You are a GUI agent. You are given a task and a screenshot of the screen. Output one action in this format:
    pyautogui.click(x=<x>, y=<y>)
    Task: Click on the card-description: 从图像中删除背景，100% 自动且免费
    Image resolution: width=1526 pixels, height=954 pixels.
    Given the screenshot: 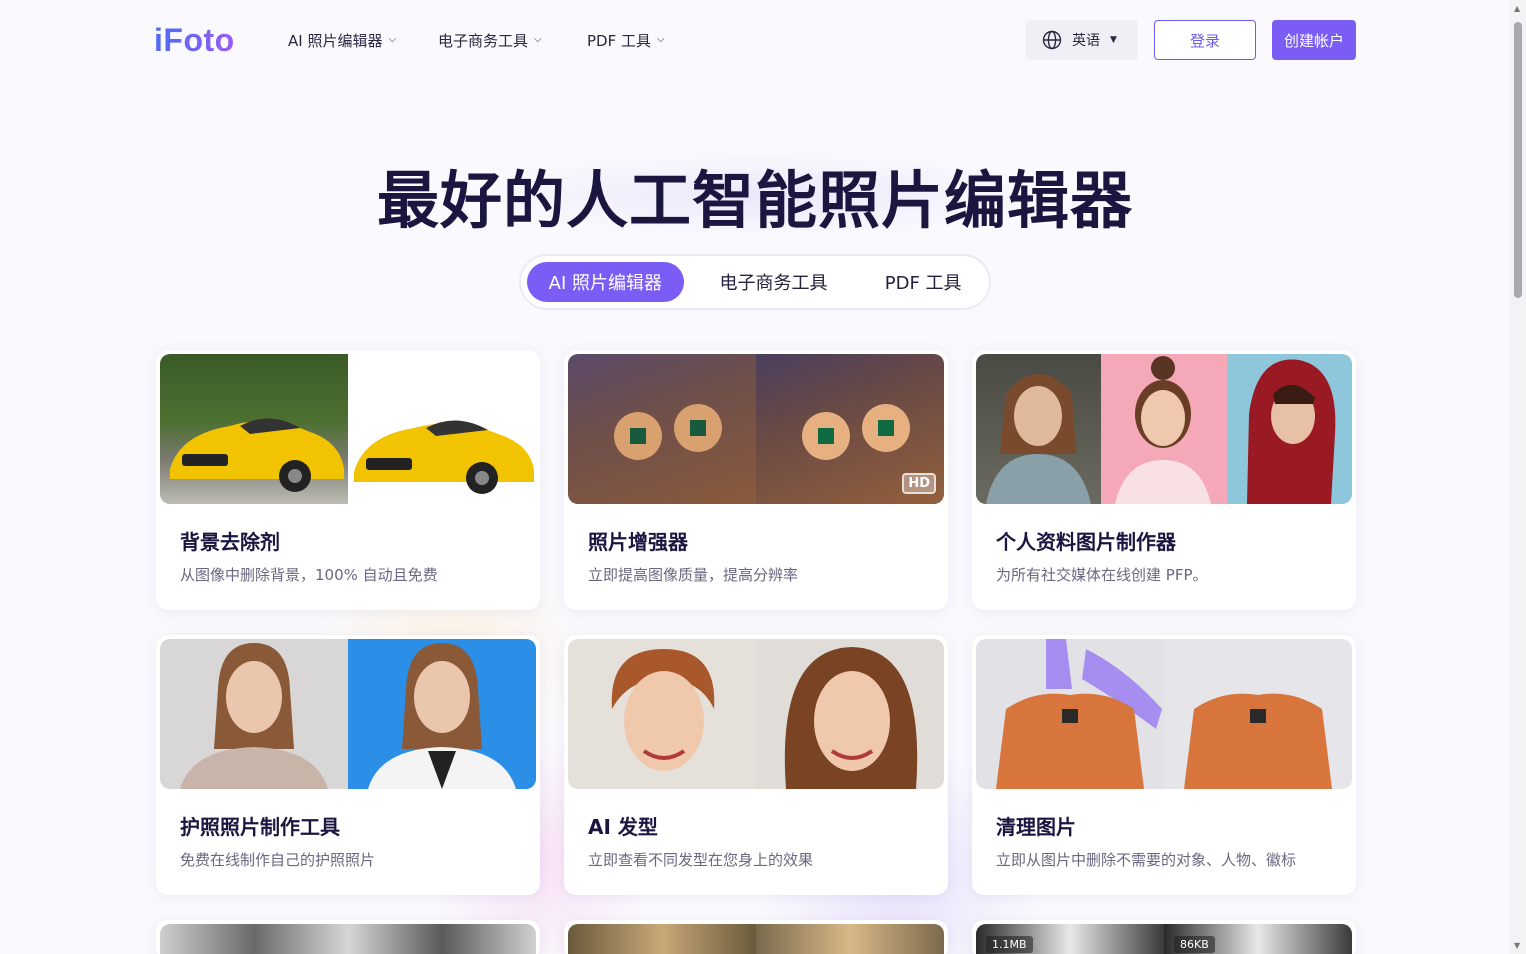 What is the action you would take?
    pyautogui.click(x=309, y=575)
    